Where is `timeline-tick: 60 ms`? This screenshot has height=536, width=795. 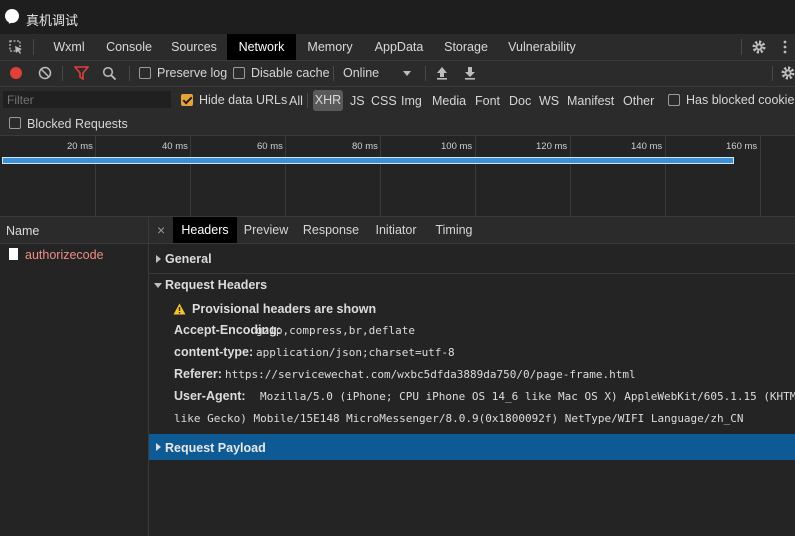
timeline-tick: 60 ms is located at coordinates (270, 146).